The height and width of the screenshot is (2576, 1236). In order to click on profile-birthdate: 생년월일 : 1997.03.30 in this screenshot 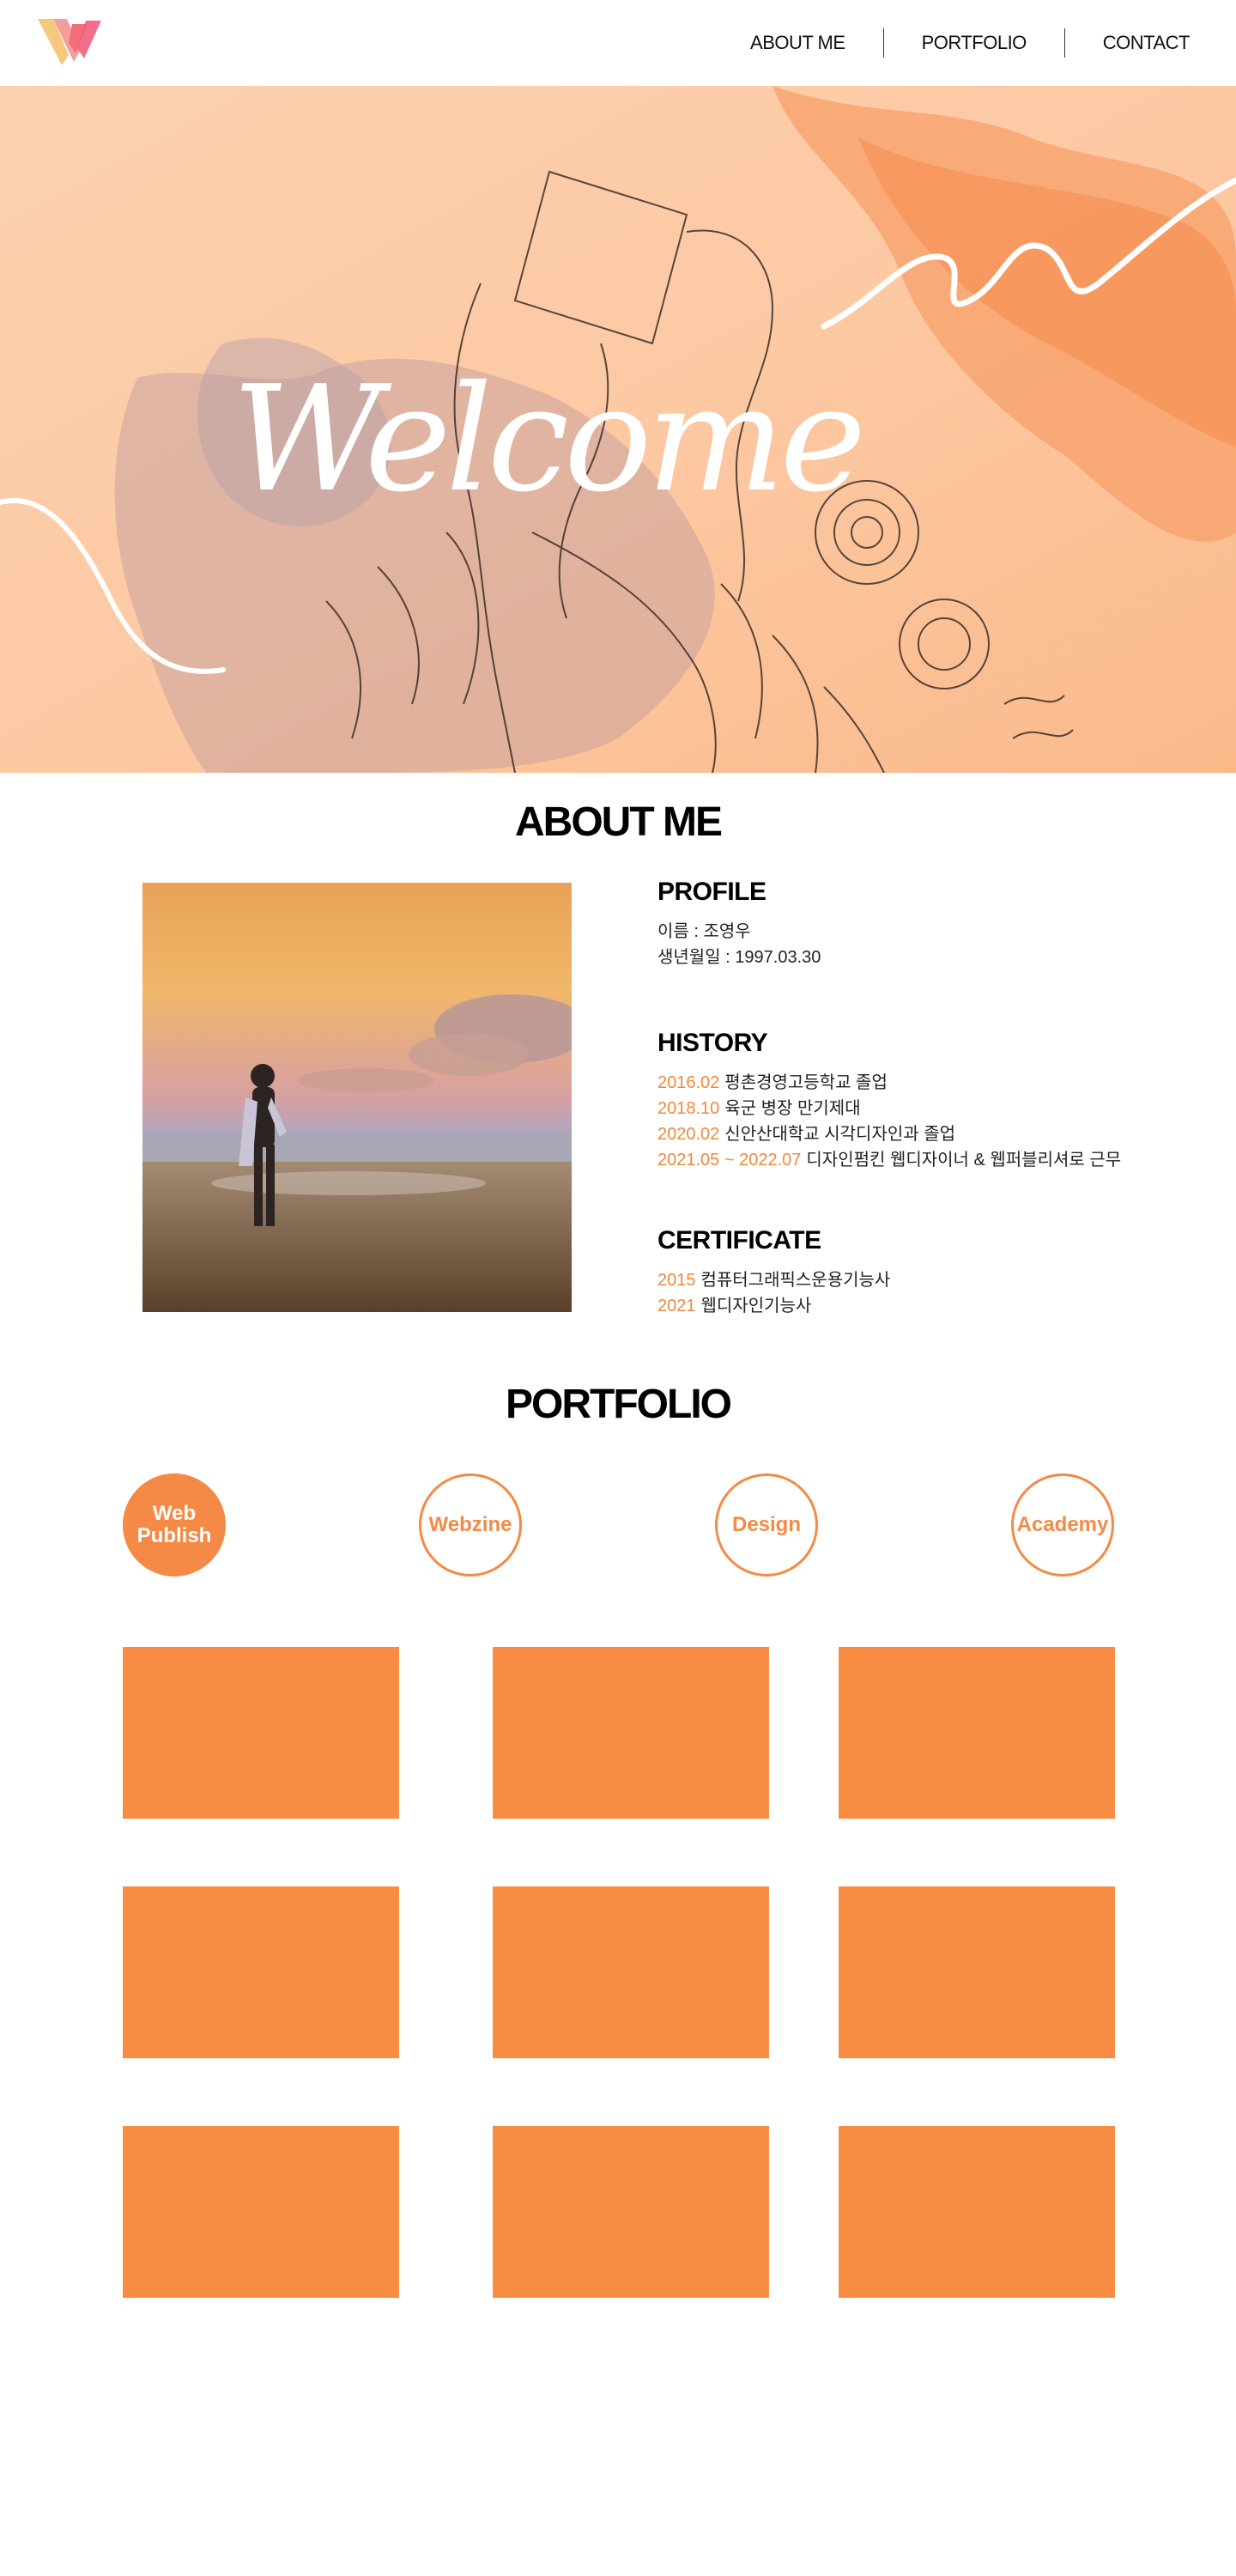, I will do `click(739, 958)`.